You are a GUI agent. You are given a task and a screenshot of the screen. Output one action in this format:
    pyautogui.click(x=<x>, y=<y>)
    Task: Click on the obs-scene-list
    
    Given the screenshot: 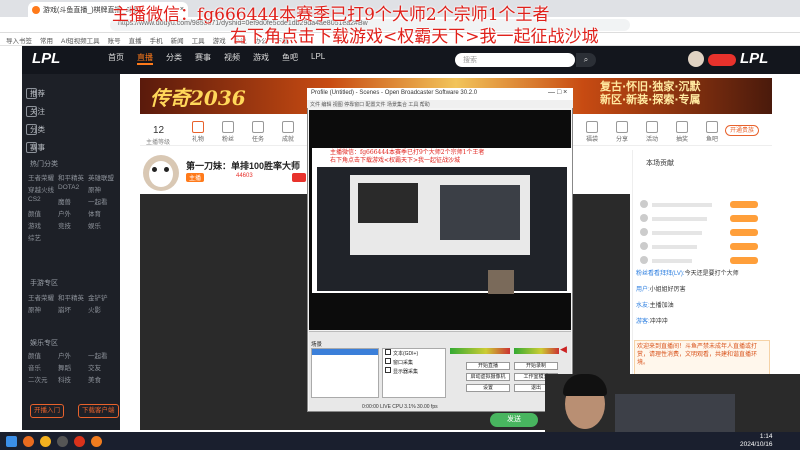 What is the action you would take?
    pyautogui.click(x=345, y=373)
    